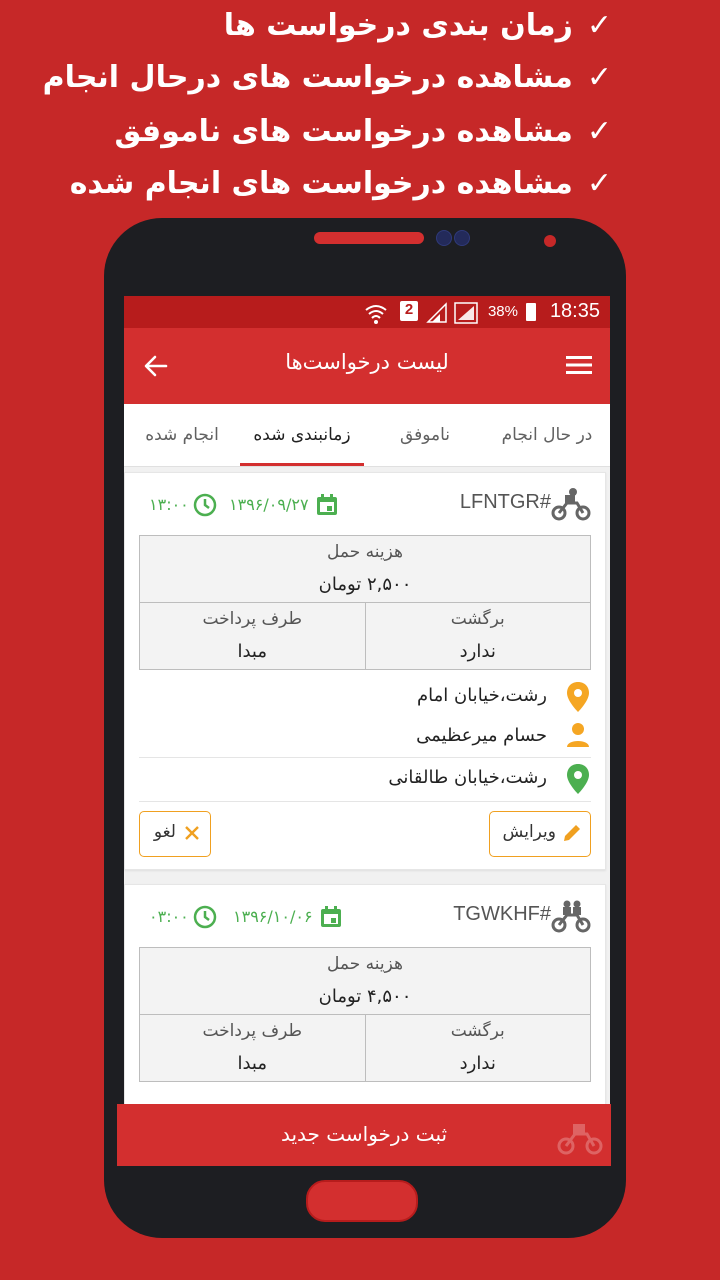 This screenshot has height=1280, width=720. What do you see at coordinates (365, 584) in the screenshot?
I see `cost-value: ۲,۵۰۰ تومان` at bounding box center [365, 584].